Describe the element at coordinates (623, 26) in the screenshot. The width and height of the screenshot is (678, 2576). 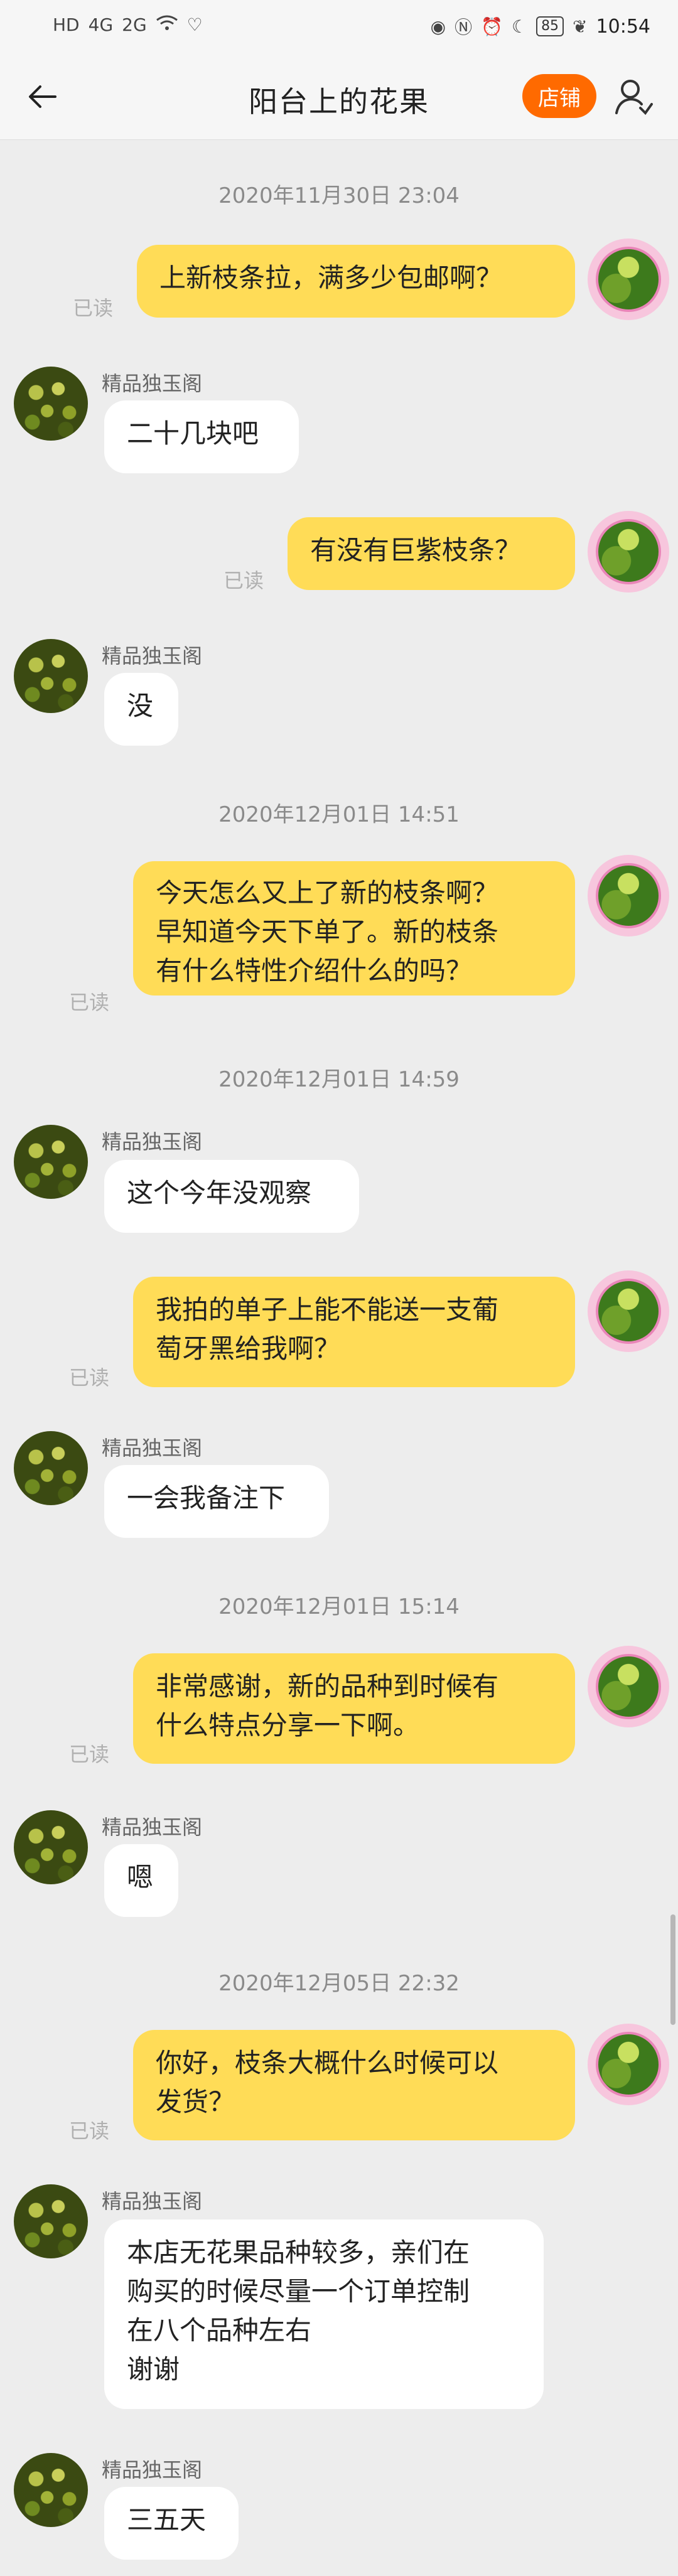
I see `clock: 10:54` at that location.